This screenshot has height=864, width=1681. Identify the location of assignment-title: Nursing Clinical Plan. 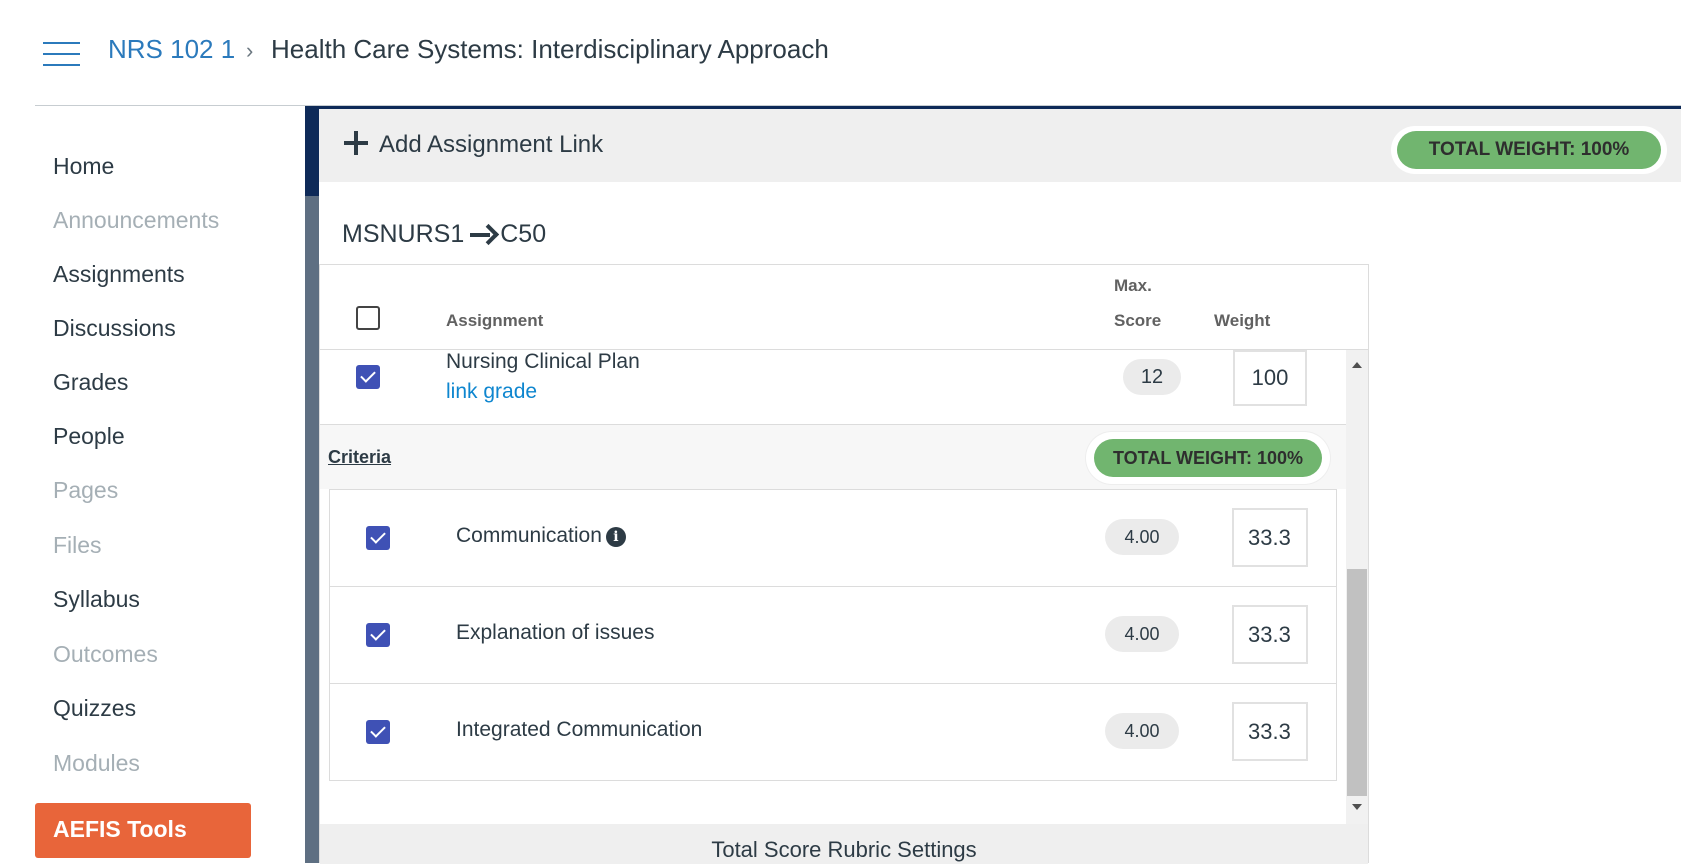
(543, 361).